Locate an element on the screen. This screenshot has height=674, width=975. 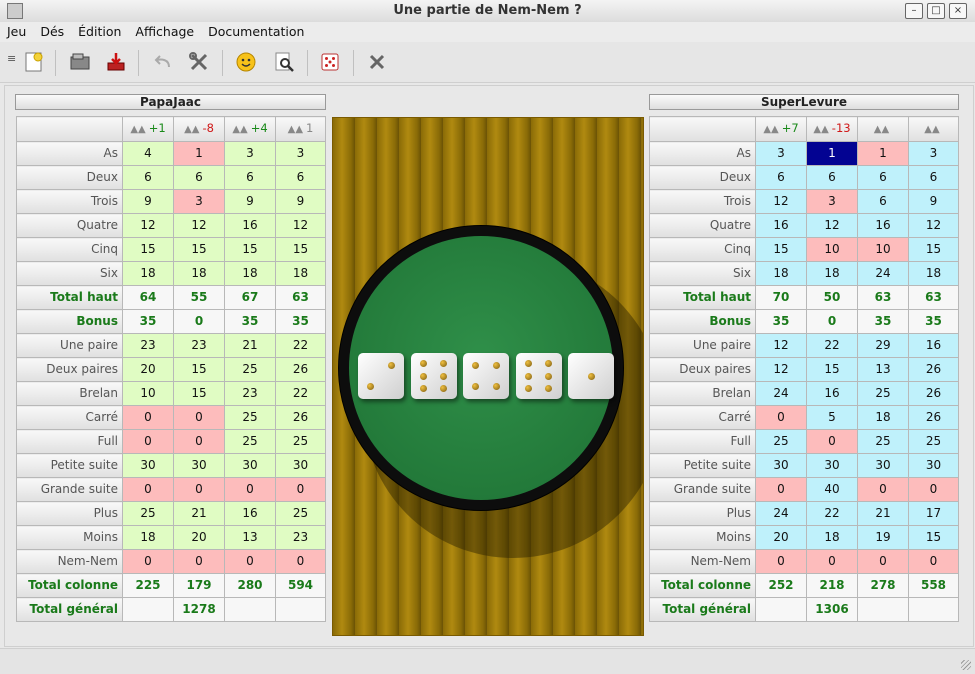
score-cell: 29 is located at coordinates (883, 345).